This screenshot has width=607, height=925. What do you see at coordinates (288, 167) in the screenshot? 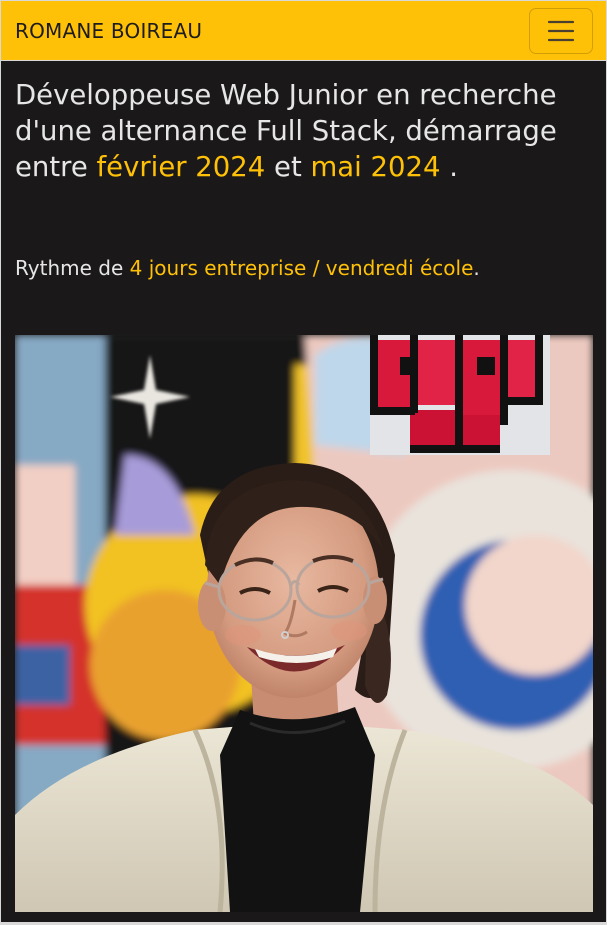
I see `headline-and: et` at bounding box center [288, 167].